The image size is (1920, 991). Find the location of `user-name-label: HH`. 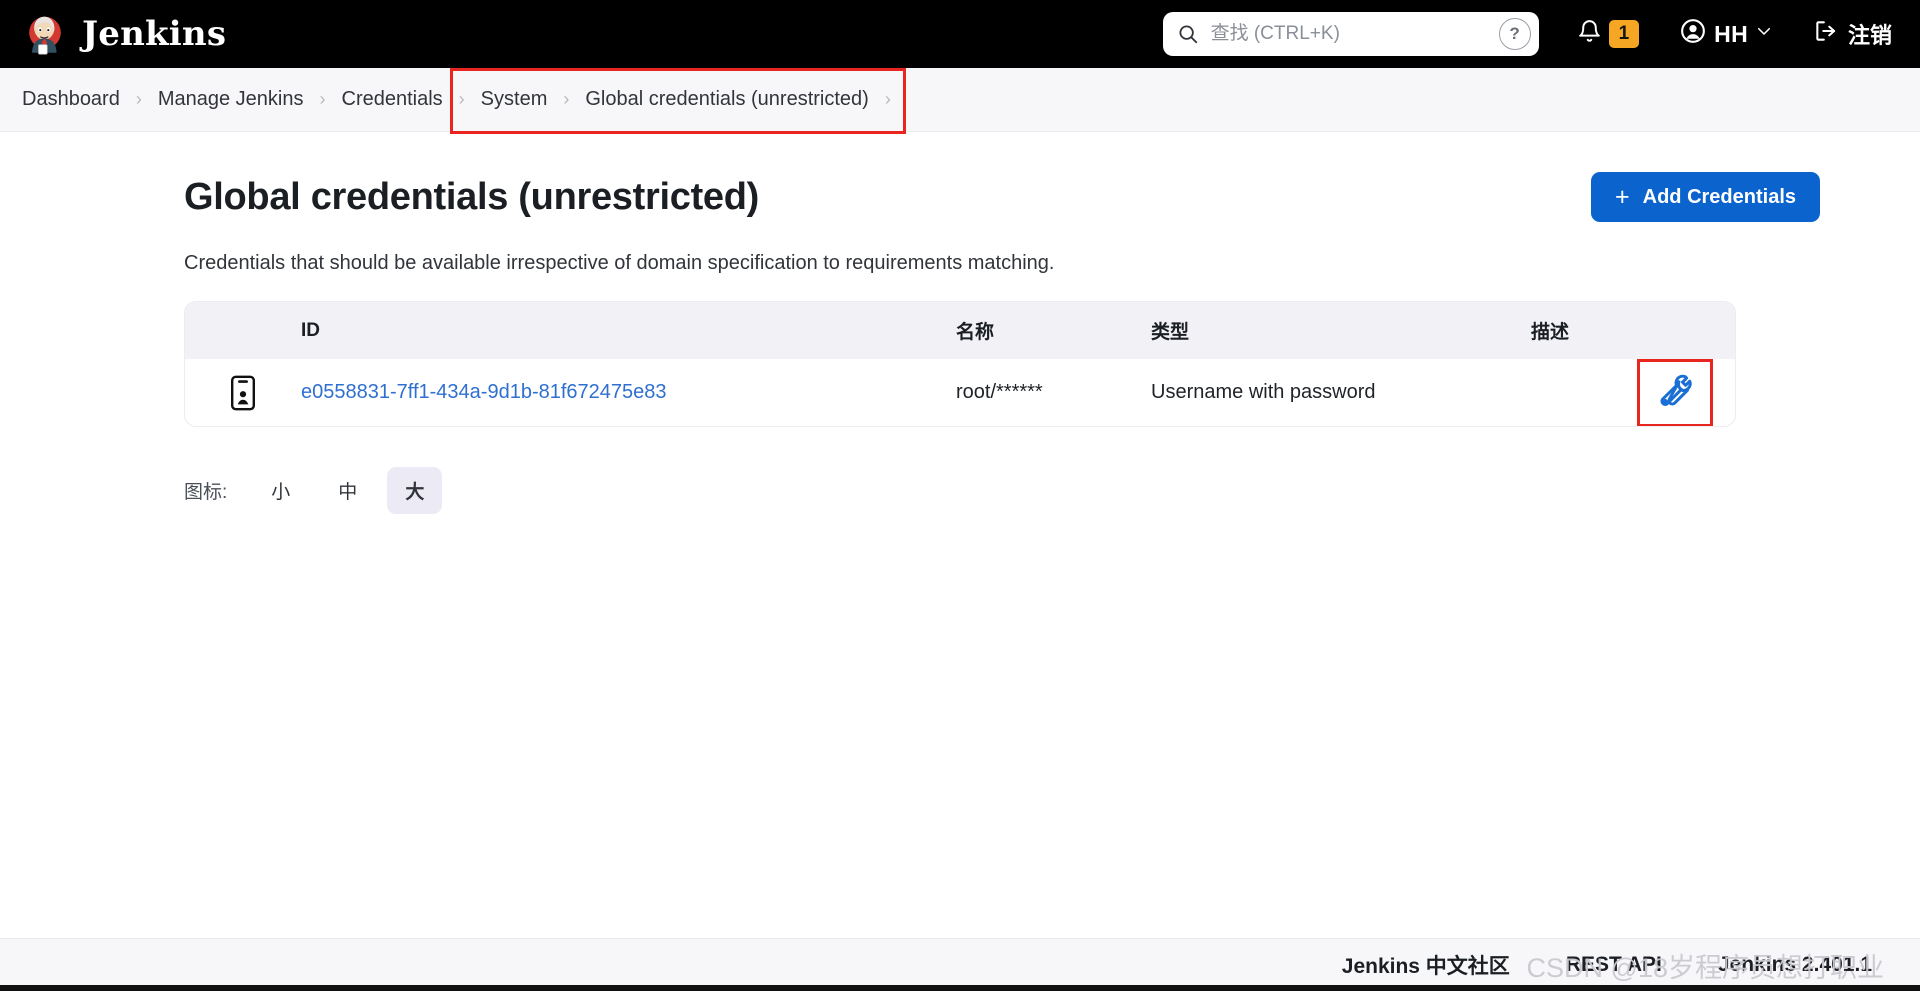

user-name-label: HH is located at coordinates (1731, 33).